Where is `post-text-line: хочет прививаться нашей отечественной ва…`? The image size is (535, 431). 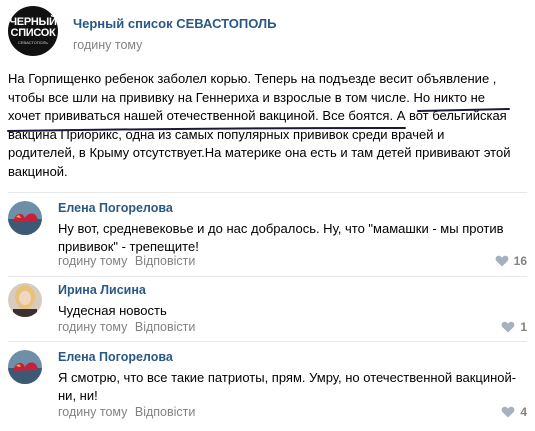
post-text-line: хочет прививаться нашей отечественной ва… is located at coordinates (257, 115).